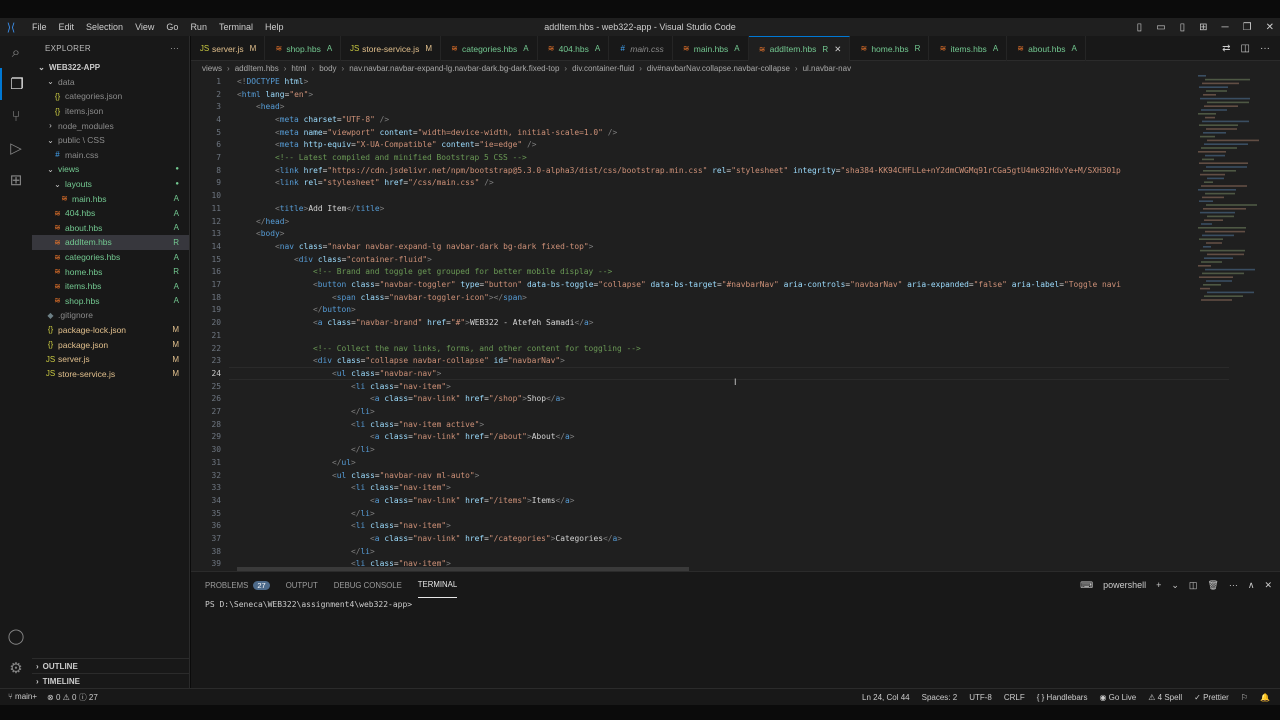  I want to click on tab-about-hbs: ≋ about.hbs A, so click(1046, 48).